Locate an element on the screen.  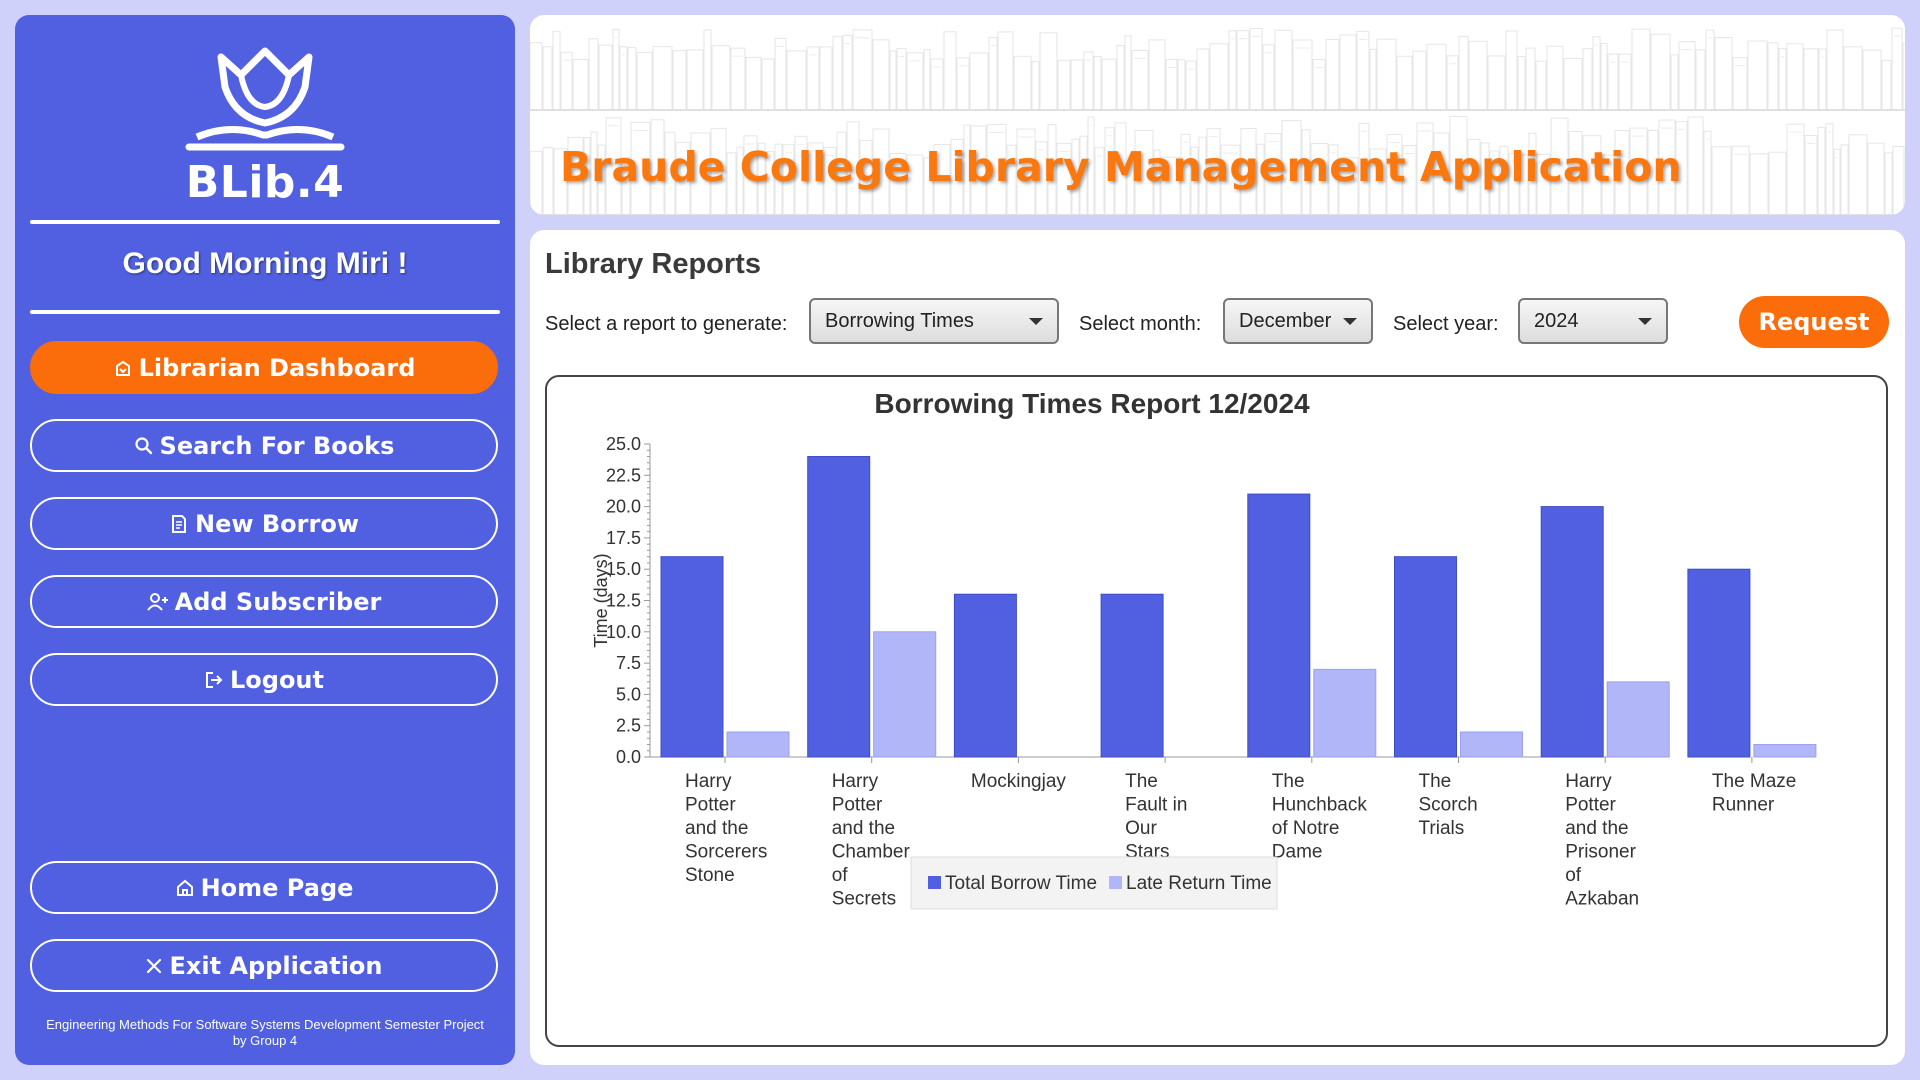
x-tick-label: Runner is located at coordinates (1743, 805).